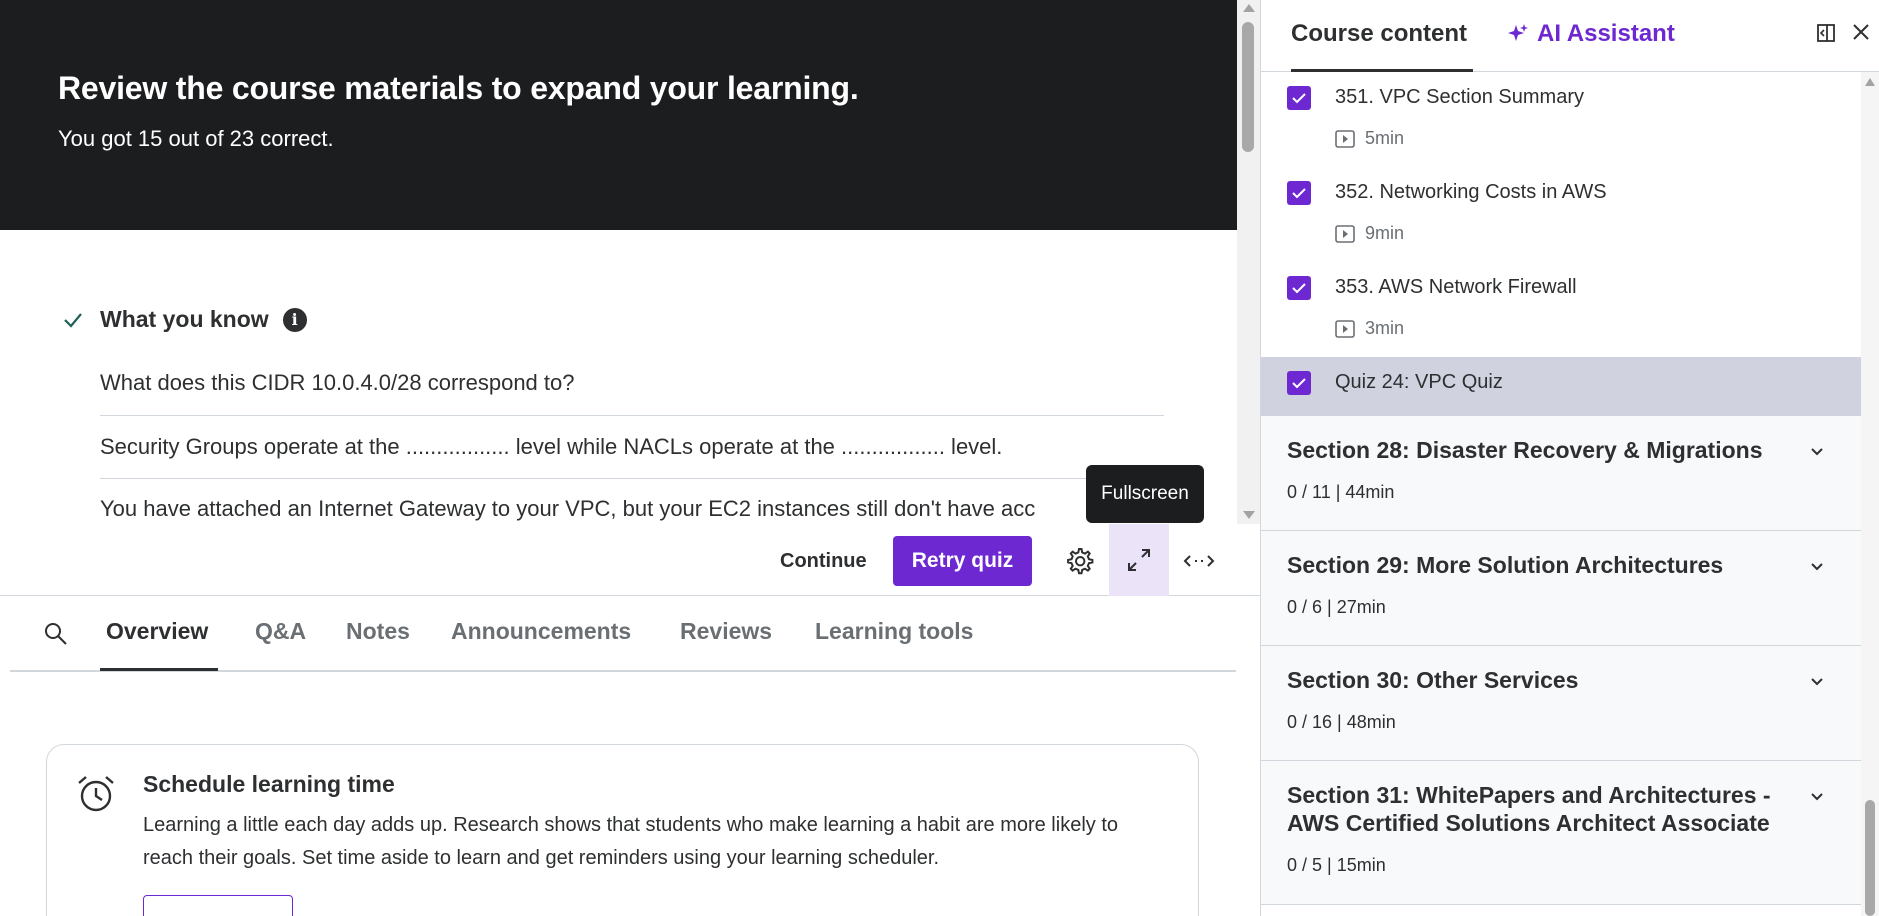  What do you see at coordinates (1505, 565) in the screenshot?
I see `section-title: Section 29: More Solution Architectures` at bounding box center [1505, 565].